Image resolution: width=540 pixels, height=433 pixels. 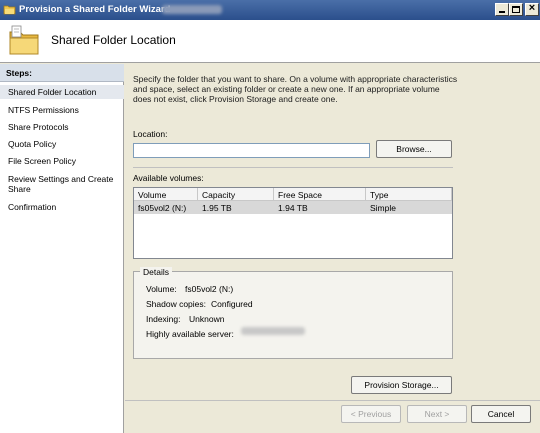 I want to click on minimize-button, so click(x=502, y=9).